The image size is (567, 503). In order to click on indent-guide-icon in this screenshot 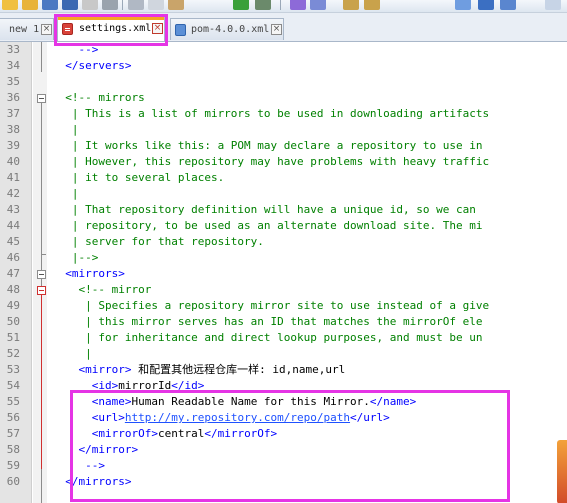, I will do `click(508, 5)`.